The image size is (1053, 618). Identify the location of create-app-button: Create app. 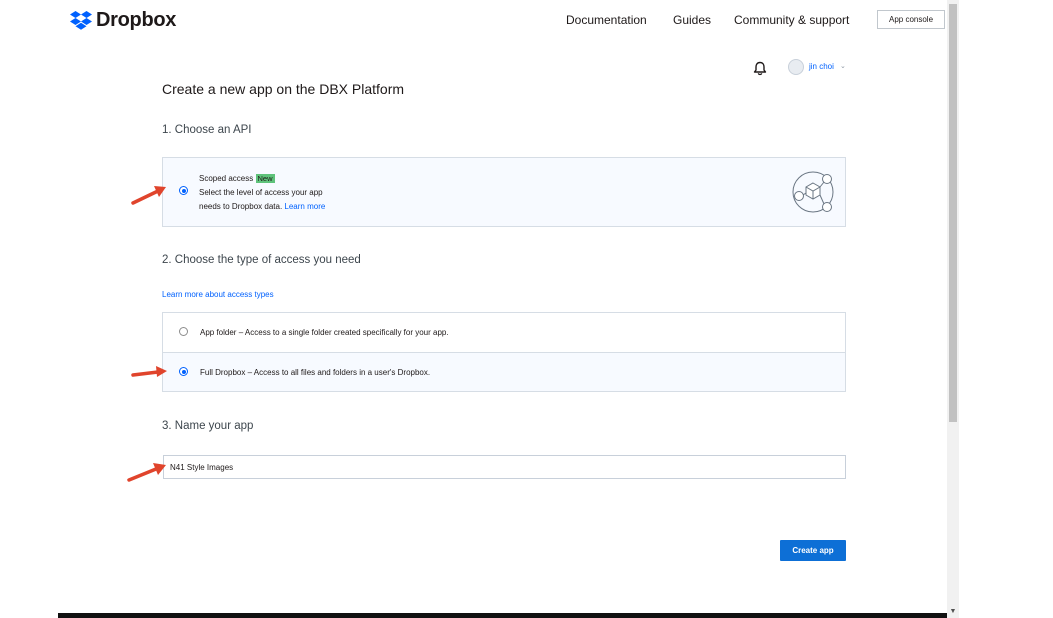
(813, 550).